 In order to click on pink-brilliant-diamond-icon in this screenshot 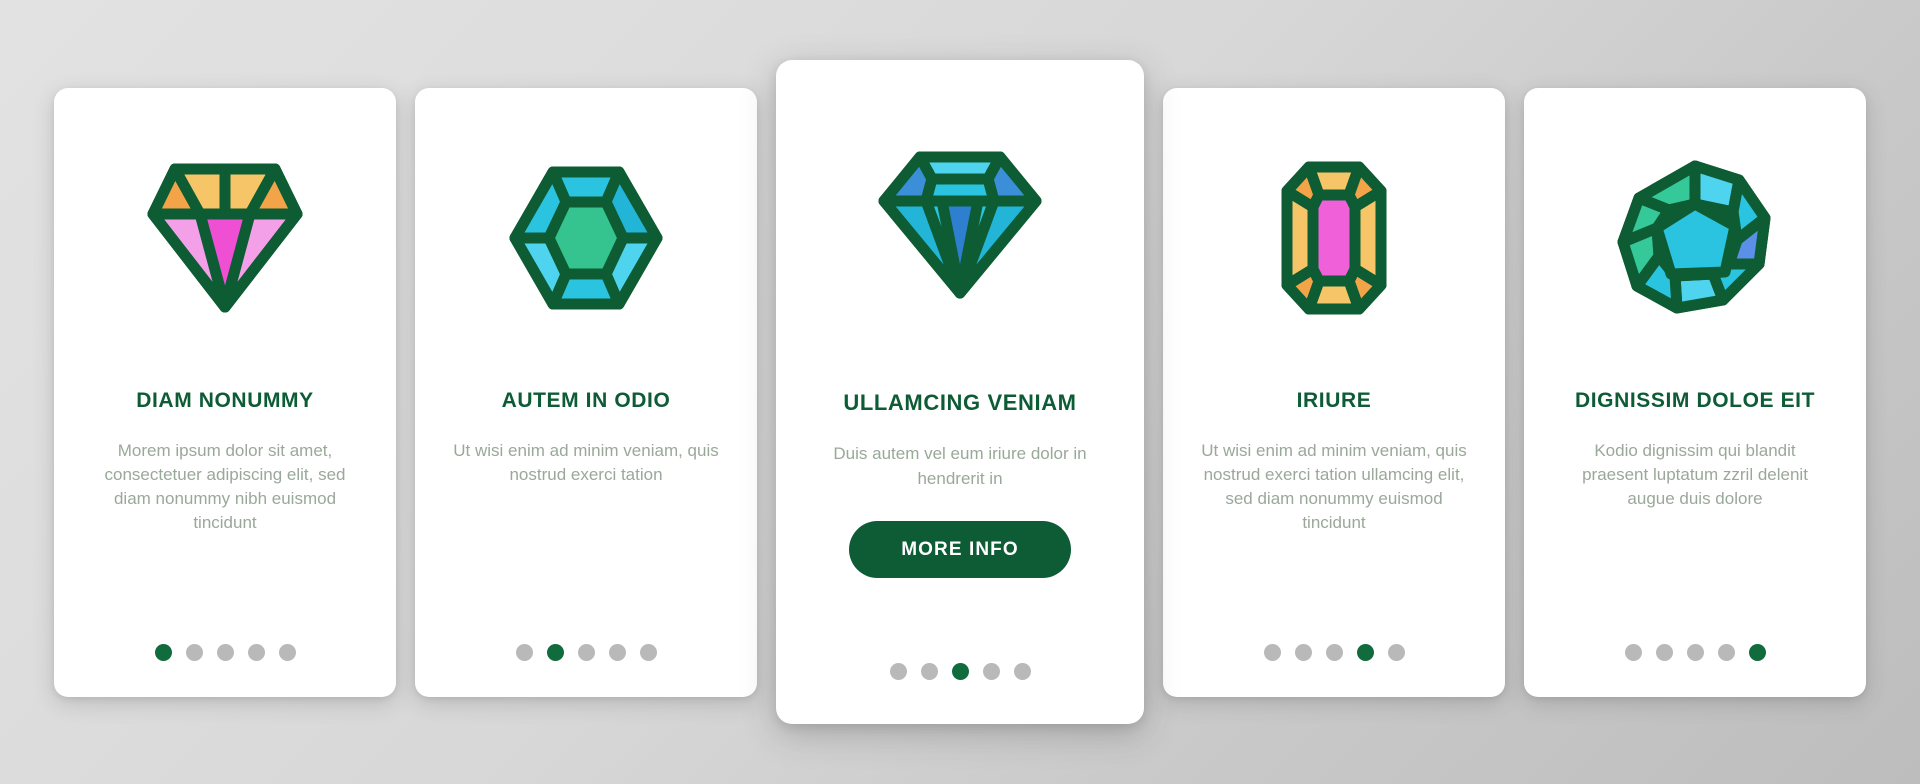, I will do `click(225, 237)`.